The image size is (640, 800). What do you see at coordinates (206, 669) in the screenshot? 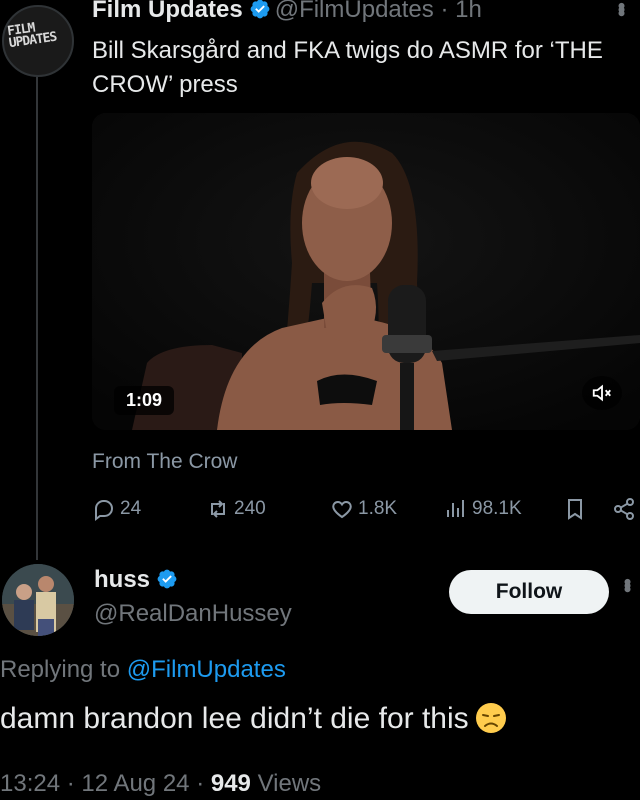
I see `replying-to-link: @FilmUpdates` at bounding box center [206, 669].